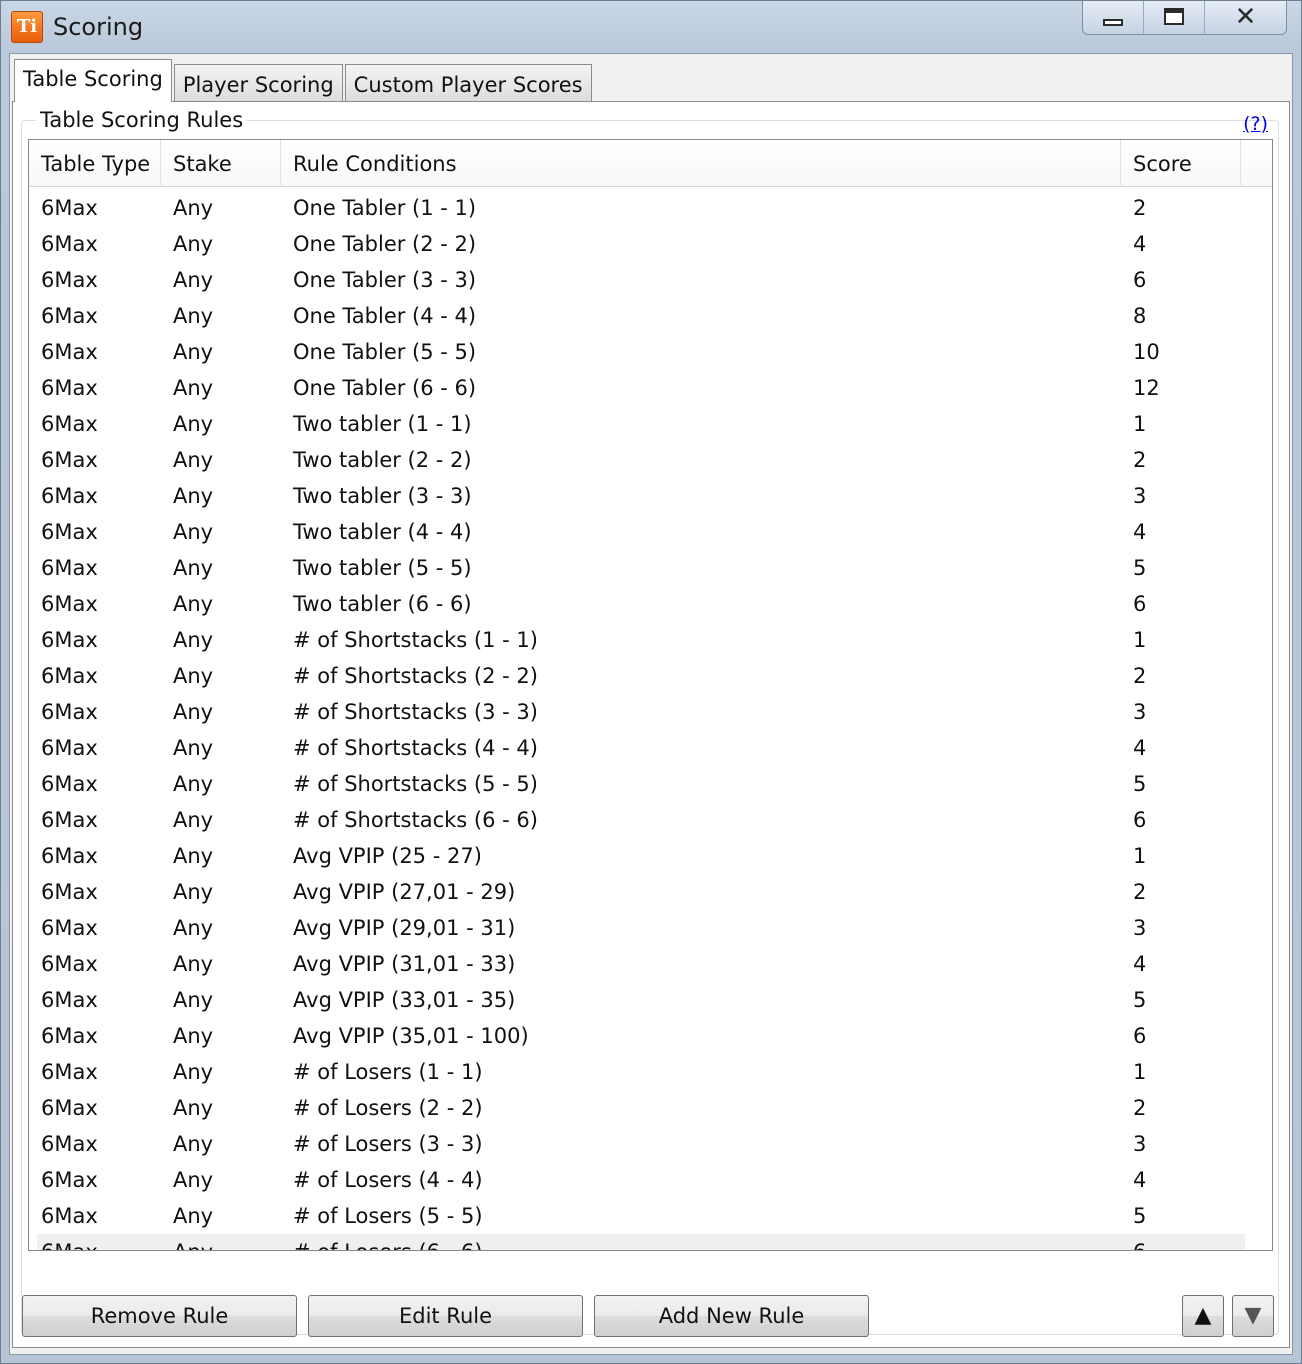 The width and height of the screenshot is (1302, 1364). I want to click on column-header-stake: Stake, so click(221, 163).